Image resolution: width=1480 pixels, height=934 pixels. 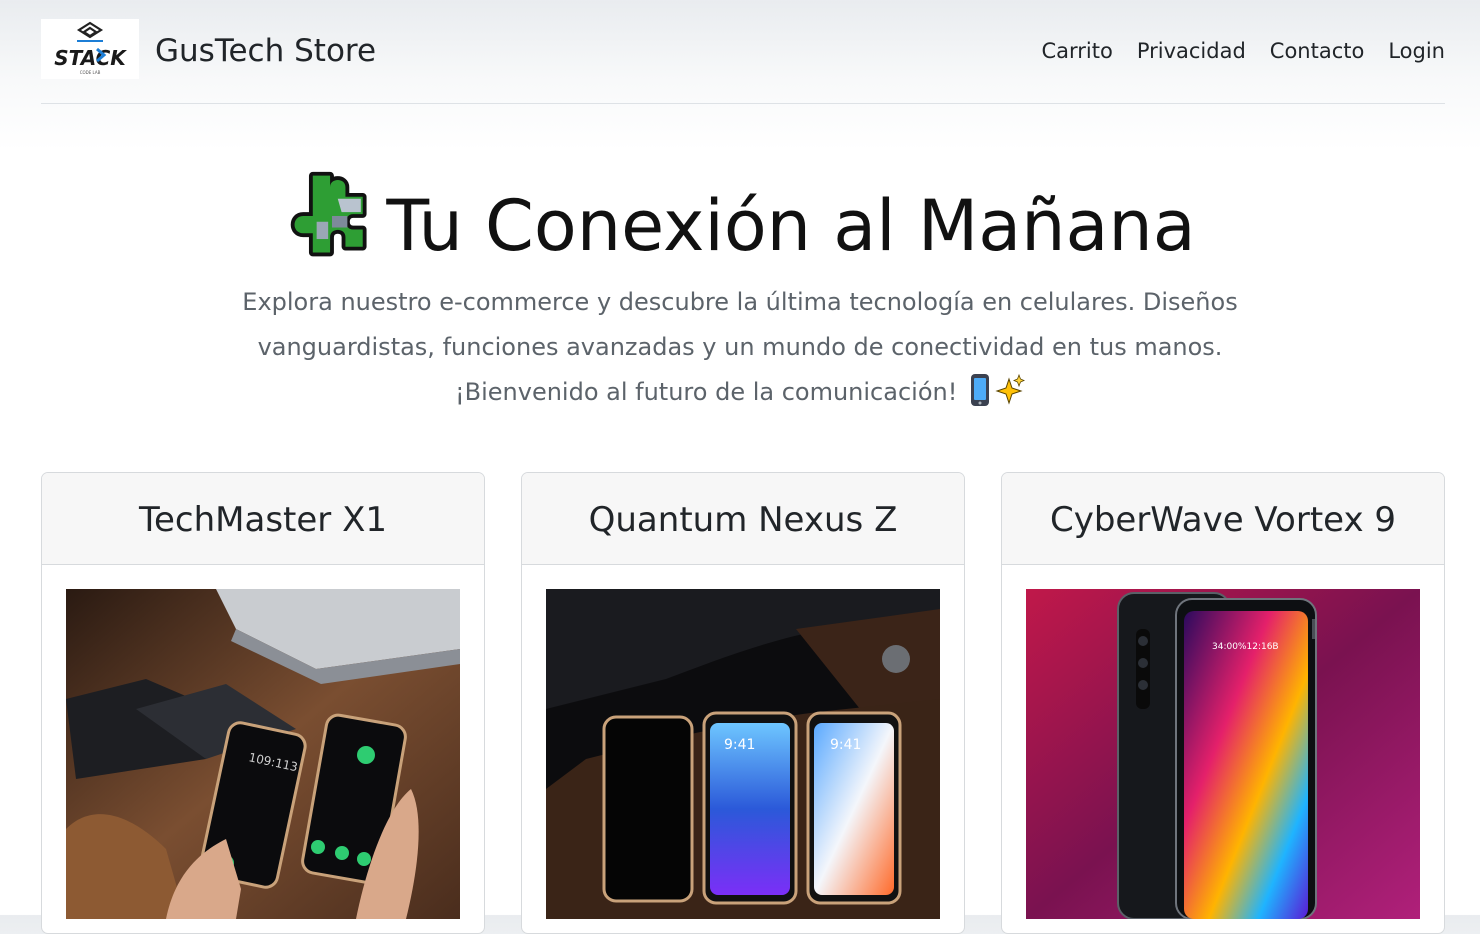 I want to click on stack-logo: STACK CODE LAB, so click(x=90, y=49).